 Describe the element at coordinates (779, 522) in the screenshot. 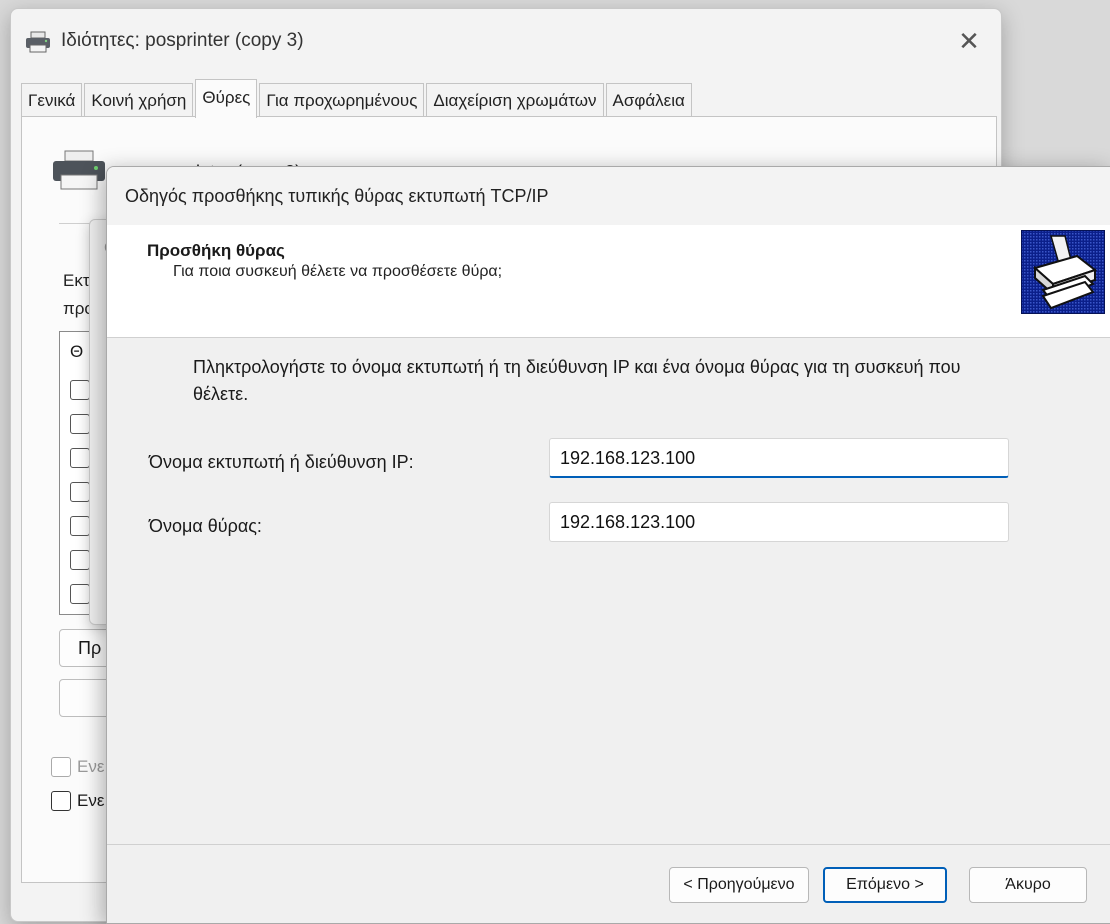

I see `port-name-input: 192.168.123.100` at that location.